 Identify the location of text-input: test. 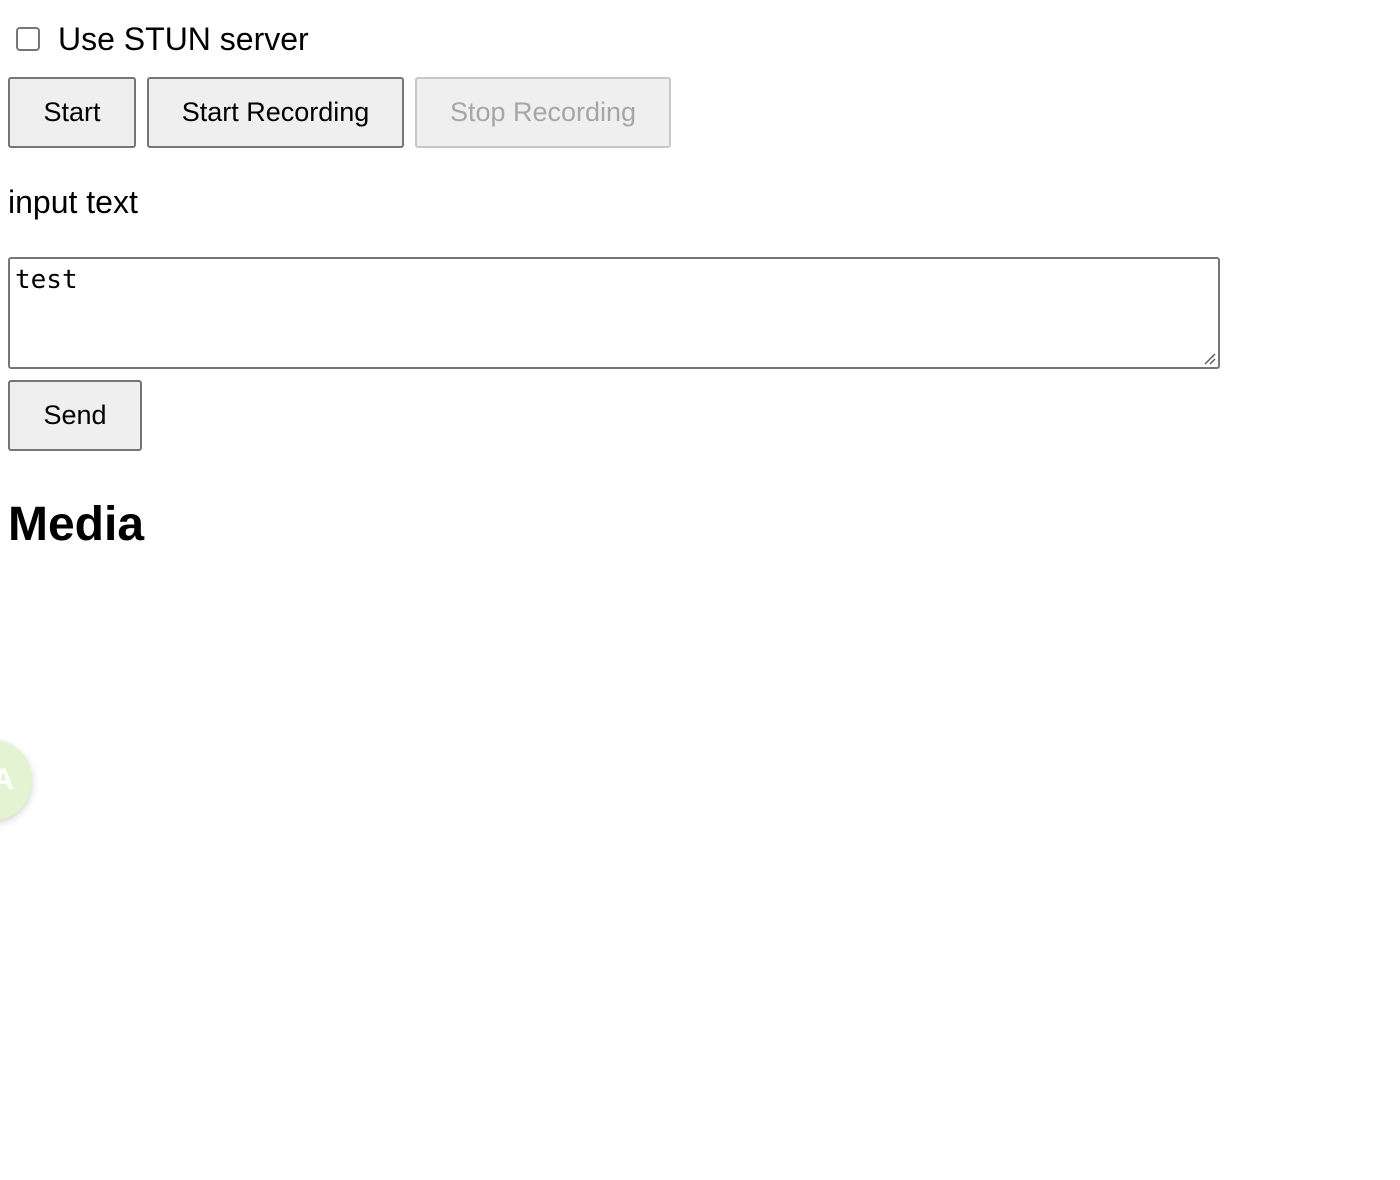
(614, 313).